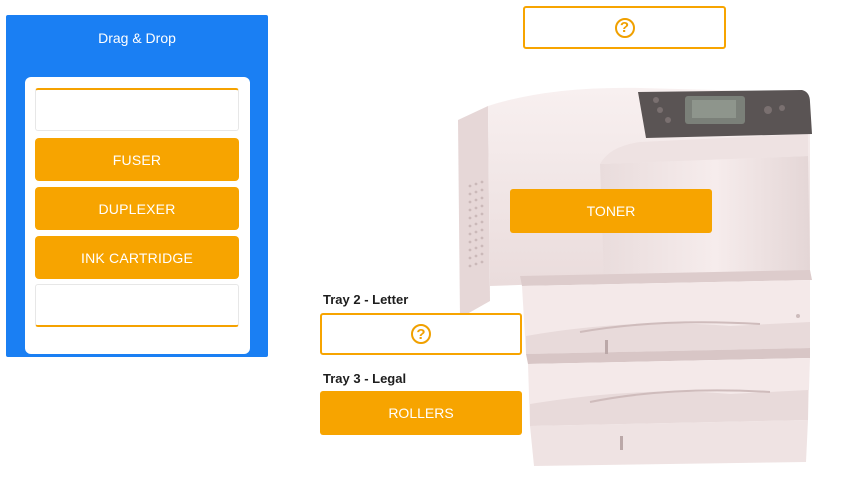  I want to click on empty-slot-top, so click(137, 109).